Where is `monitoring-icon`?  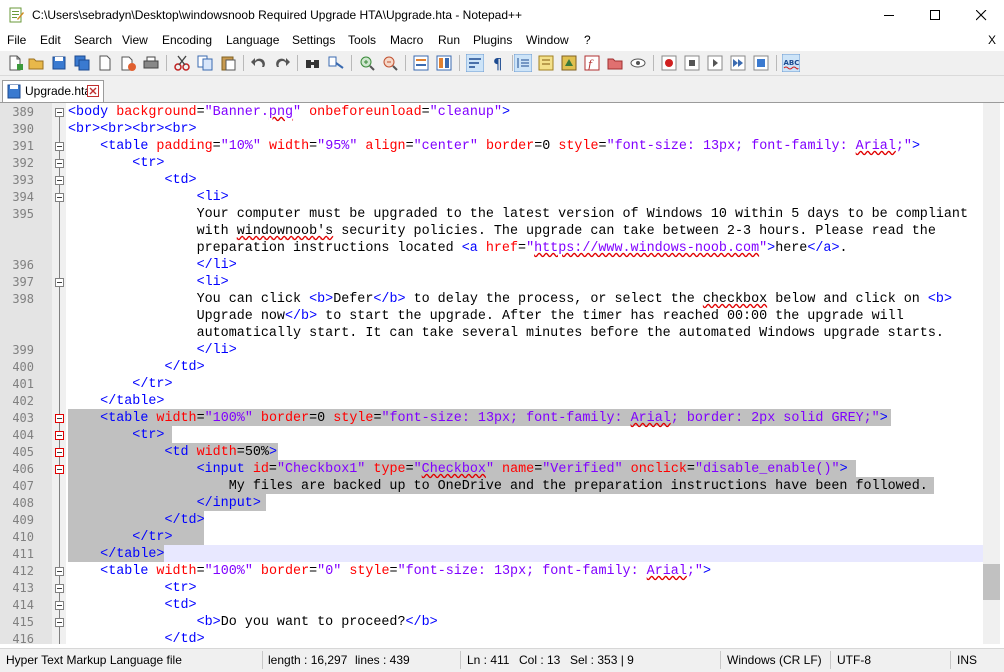
monitoring-icon is located at coordinates (638, 63).